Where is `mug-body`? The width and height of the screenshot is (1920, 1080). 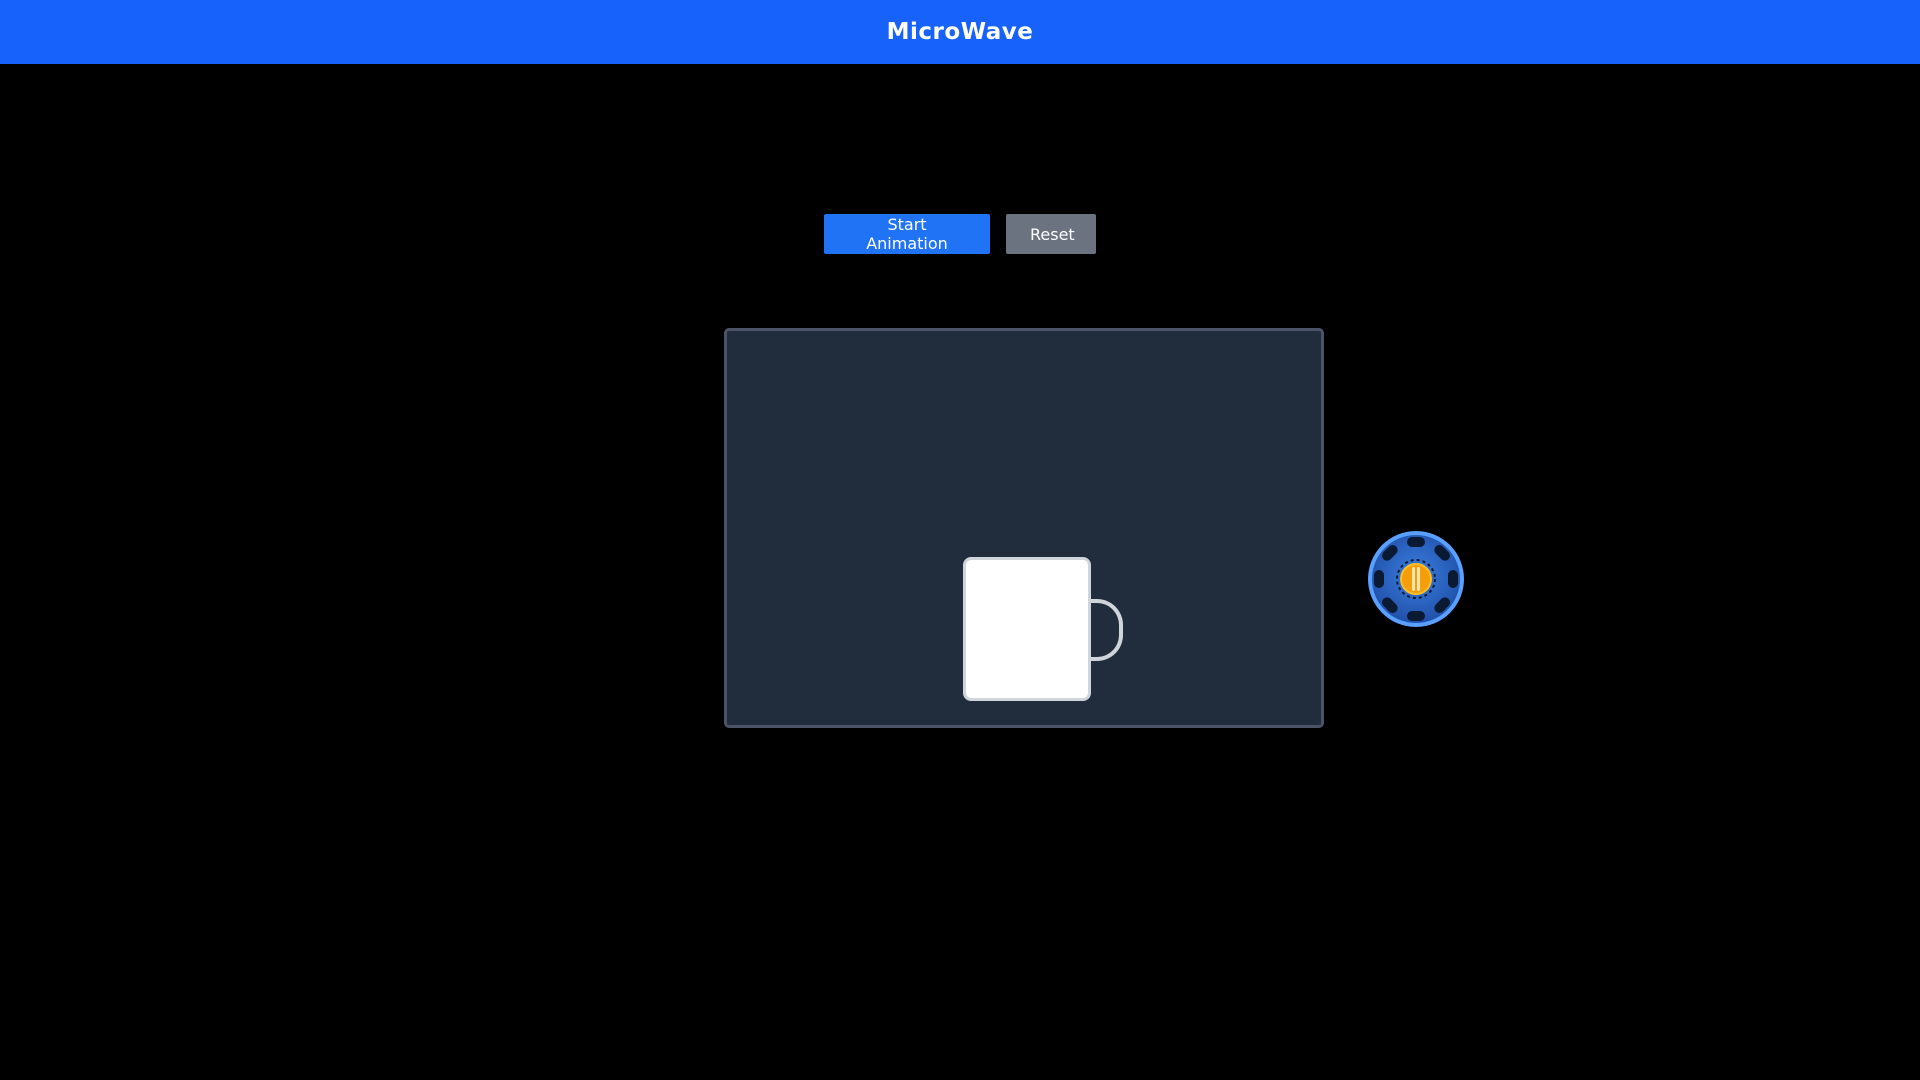 mug-body is located at coordinates (1027, 629).